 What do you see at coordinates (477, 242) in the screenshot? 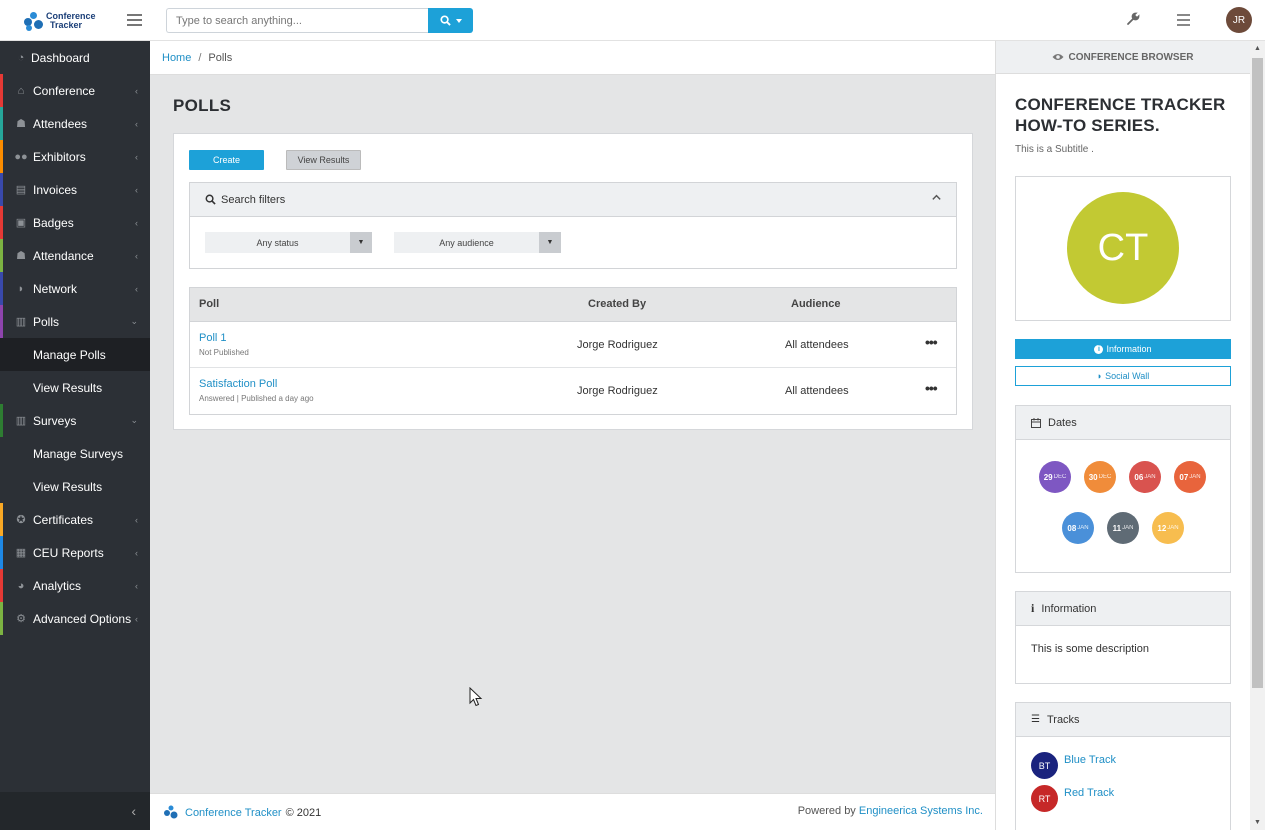
I see `audience-select: Any audience ▼` at bounding box center [477, 242].